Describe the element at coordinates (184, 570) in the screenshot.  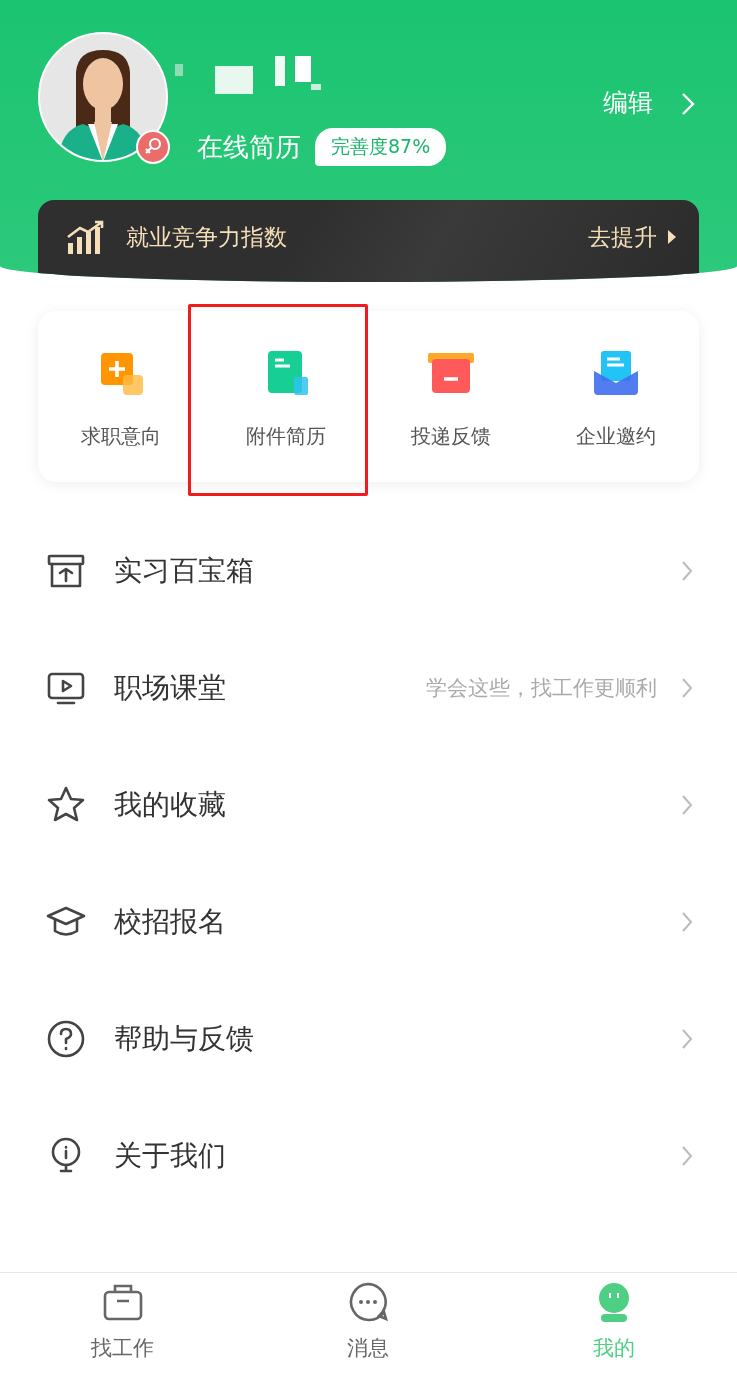
I see `menu-label: 实习百宝箱` at that location.